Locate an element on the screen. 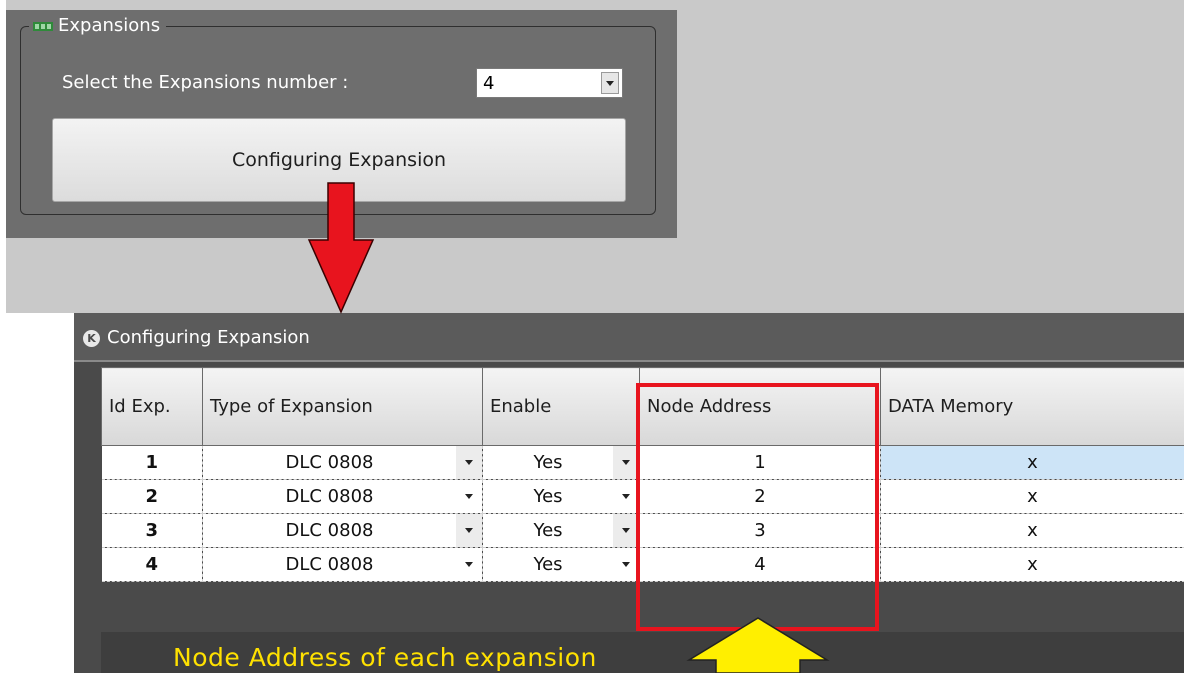 The image size is (1184, 673). dialog-title-bar: K Configuring Expansion is located at coordinates (629, 337).